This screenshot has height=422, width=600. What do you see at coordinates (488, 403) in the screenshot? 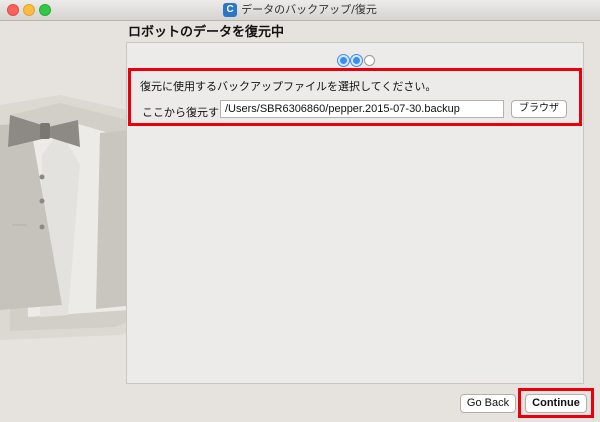
I see `go-back-button: Go Back` at bounding box center [488, 403].